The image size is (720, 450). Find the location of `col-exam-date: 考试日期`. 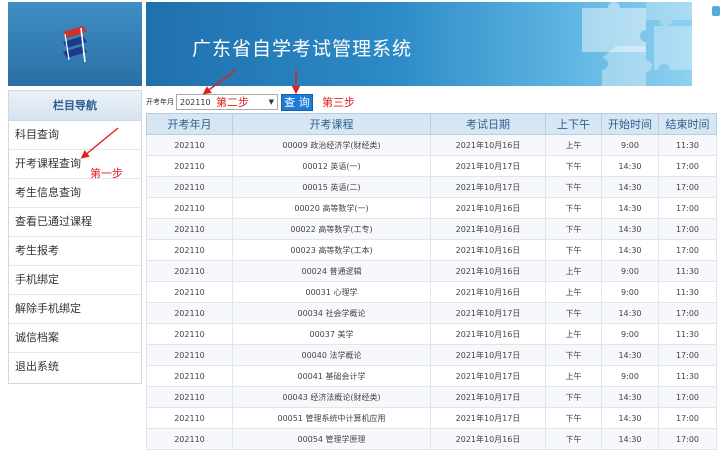

col-exam-date: 考试日期 is located at coordinates (488, 124).